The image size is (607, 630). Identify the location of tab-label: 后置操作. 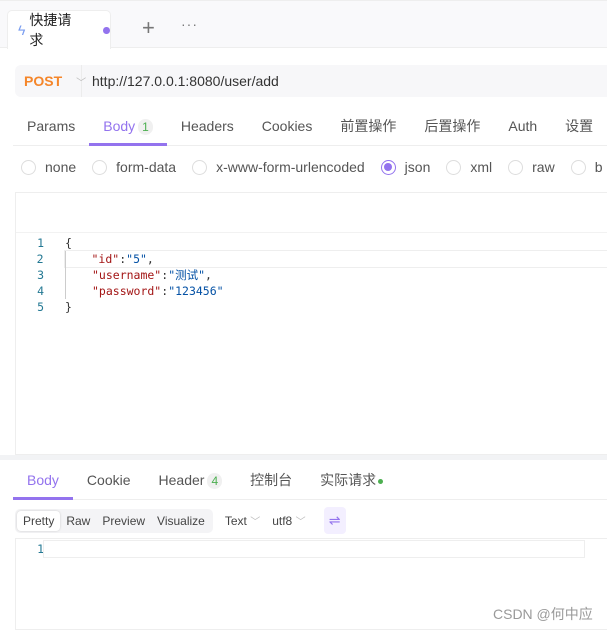
(452, 126).